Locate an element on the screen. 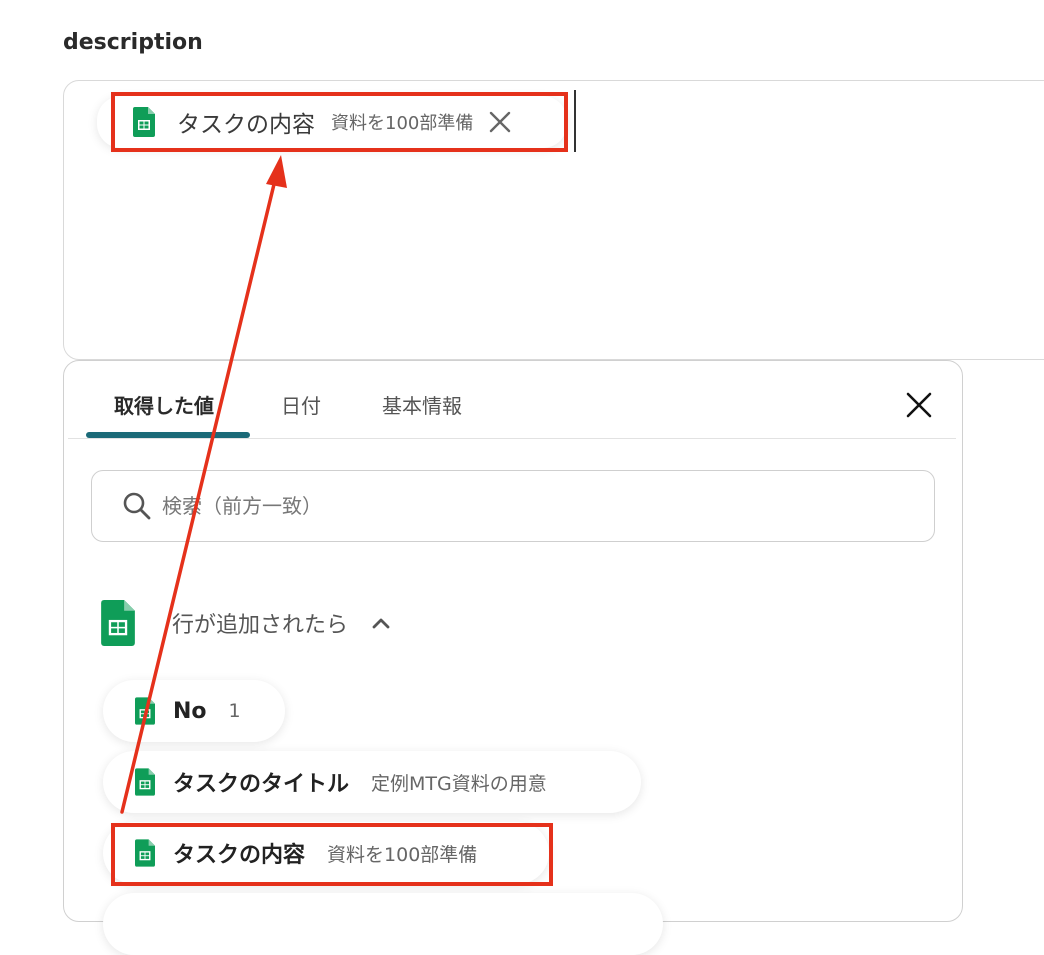 The width and height of the screenshot is (1044, 955). close-icon is located at coordinates (919, 405).